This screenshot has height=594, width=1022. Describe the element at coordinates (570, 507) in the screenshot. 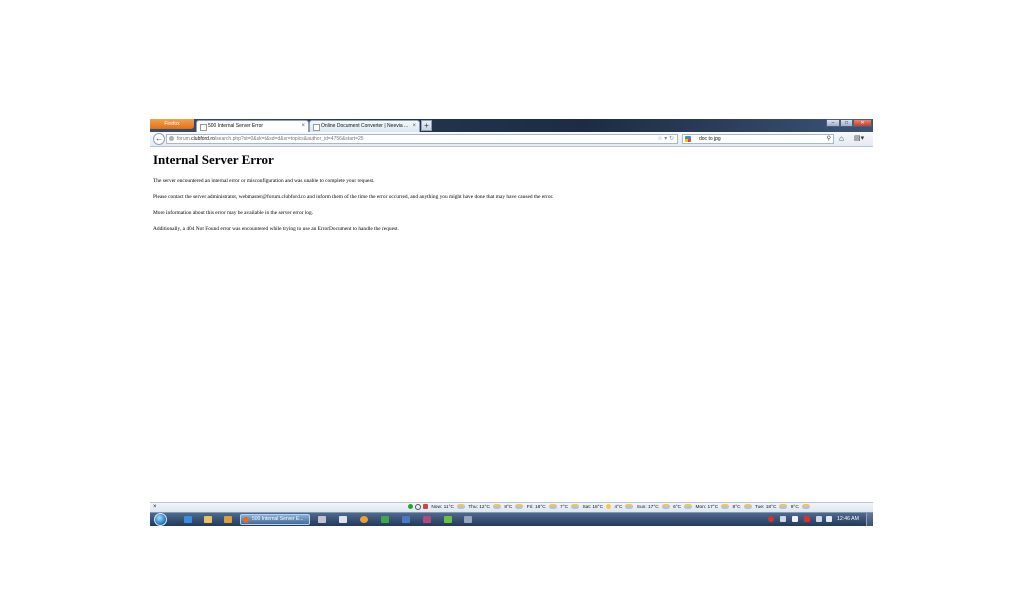

I see `weather-item: 7°C` at that location.